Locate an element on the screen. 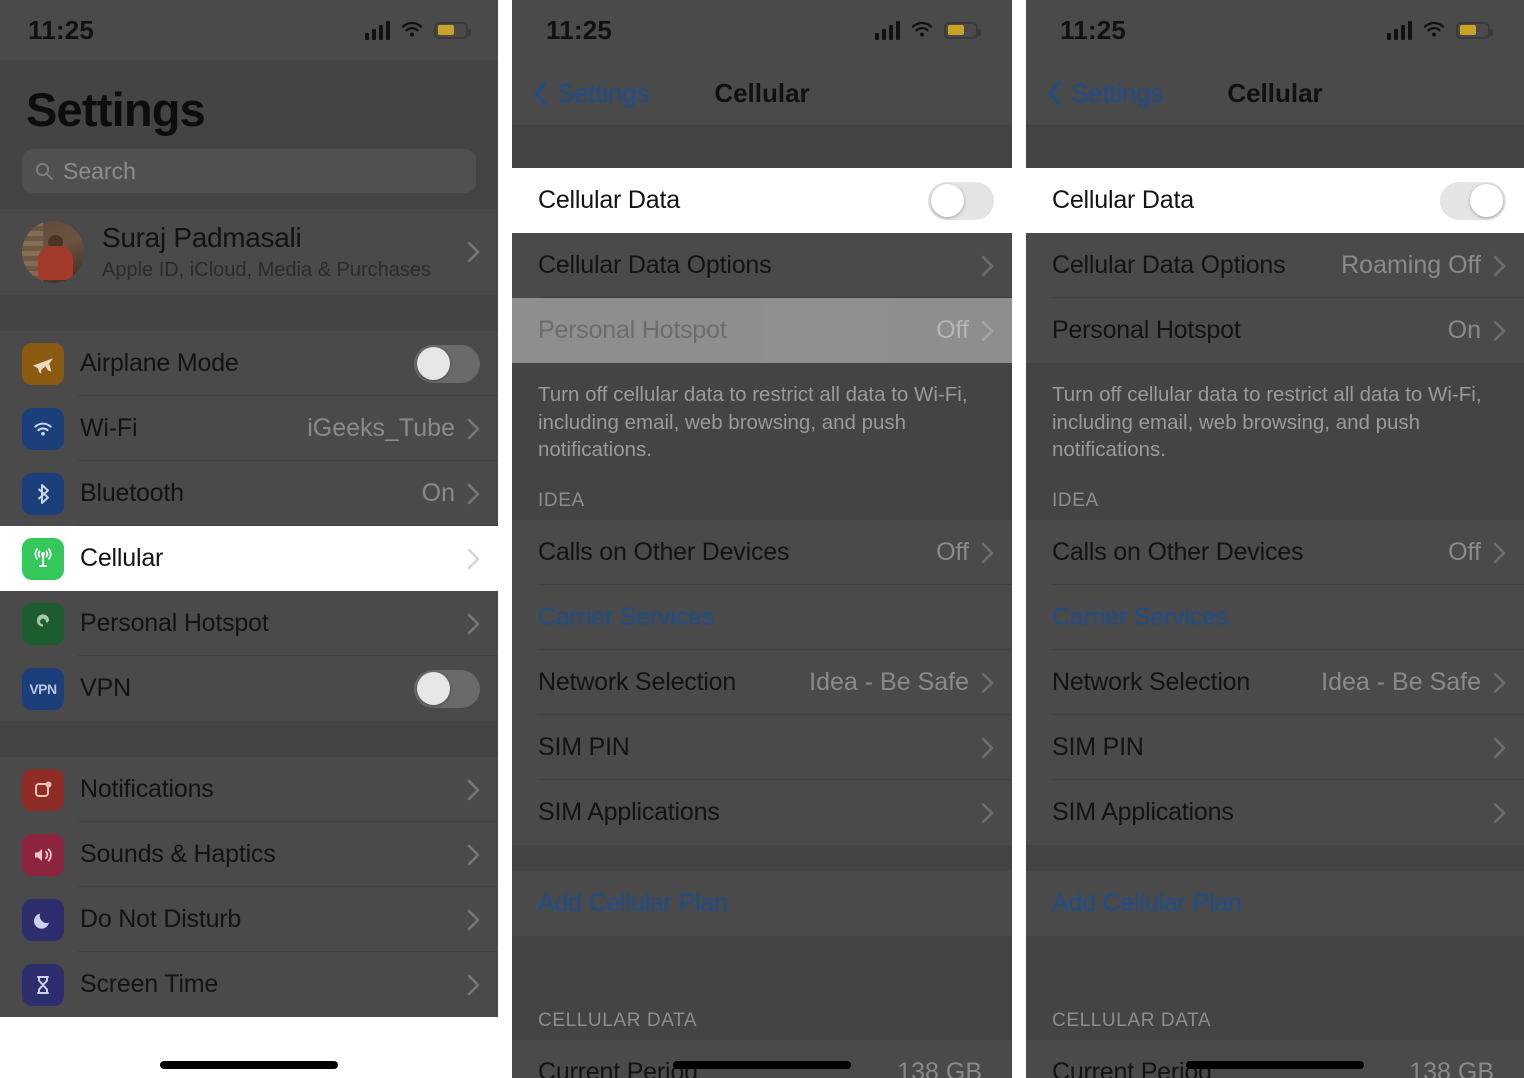 This screenshot has height=1078, width=1524. back-label: Settings is located at coordinates (1117, 92).